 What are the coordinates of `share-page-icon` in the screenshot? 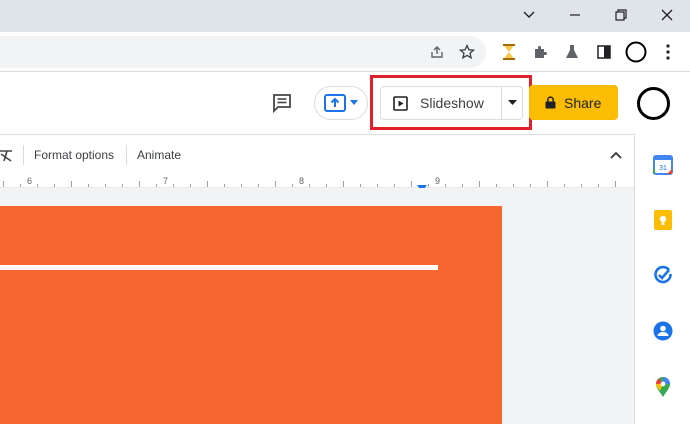 It's located at (437, 52).